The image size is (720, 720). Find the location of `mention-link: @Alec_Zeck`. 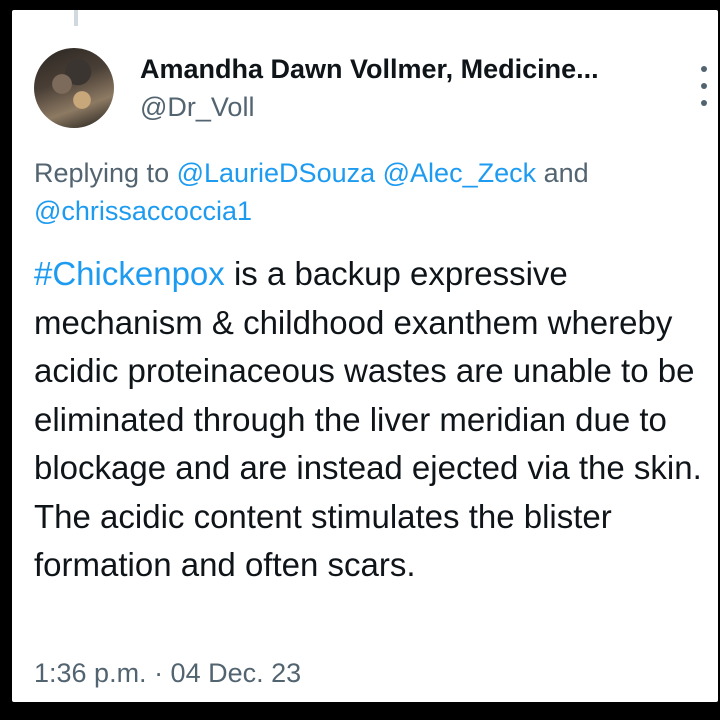

mention-link: @Alec_Zeck is located at coordinates (459, 173).